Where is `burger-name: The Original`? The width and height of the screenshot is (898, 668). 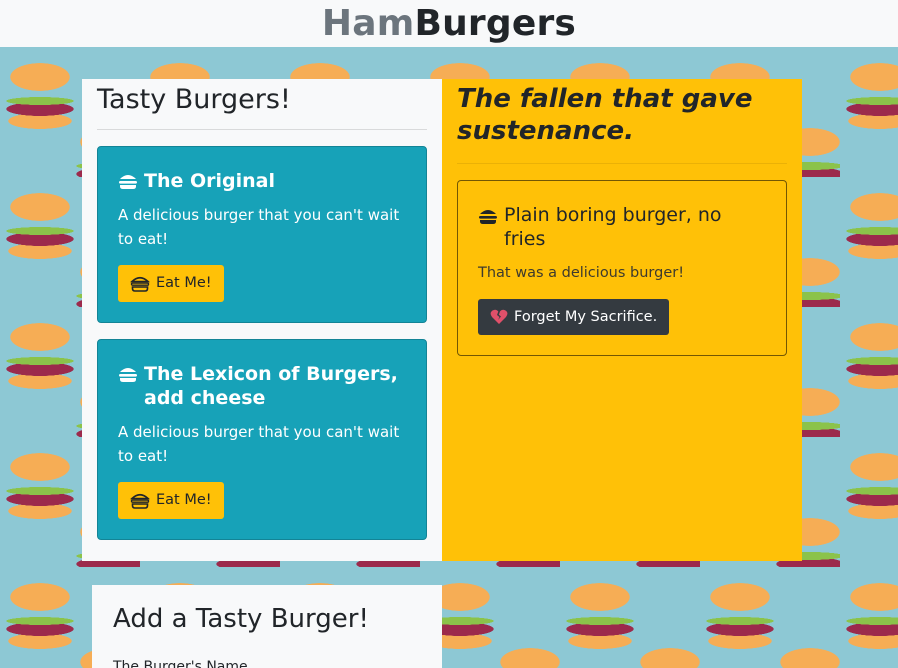 burger-name: The Original is located at coordinates (209, 180).